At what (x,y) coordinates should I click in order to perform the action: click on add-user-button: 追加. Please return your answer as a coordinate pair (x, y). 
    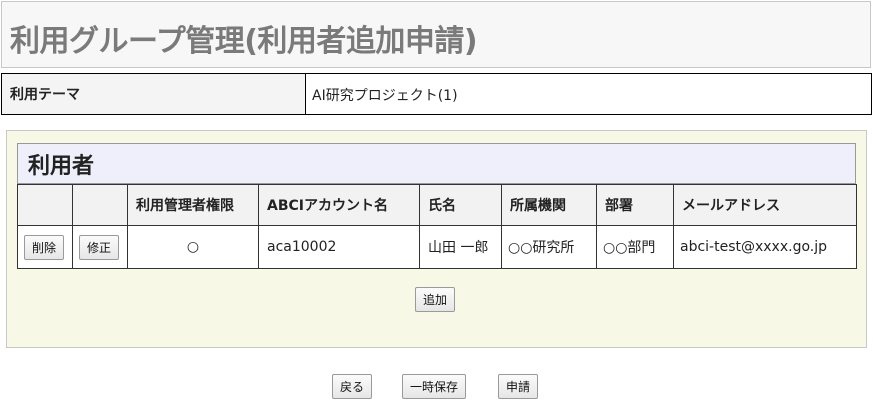
    Looking at the image, I should click on (435, 299).